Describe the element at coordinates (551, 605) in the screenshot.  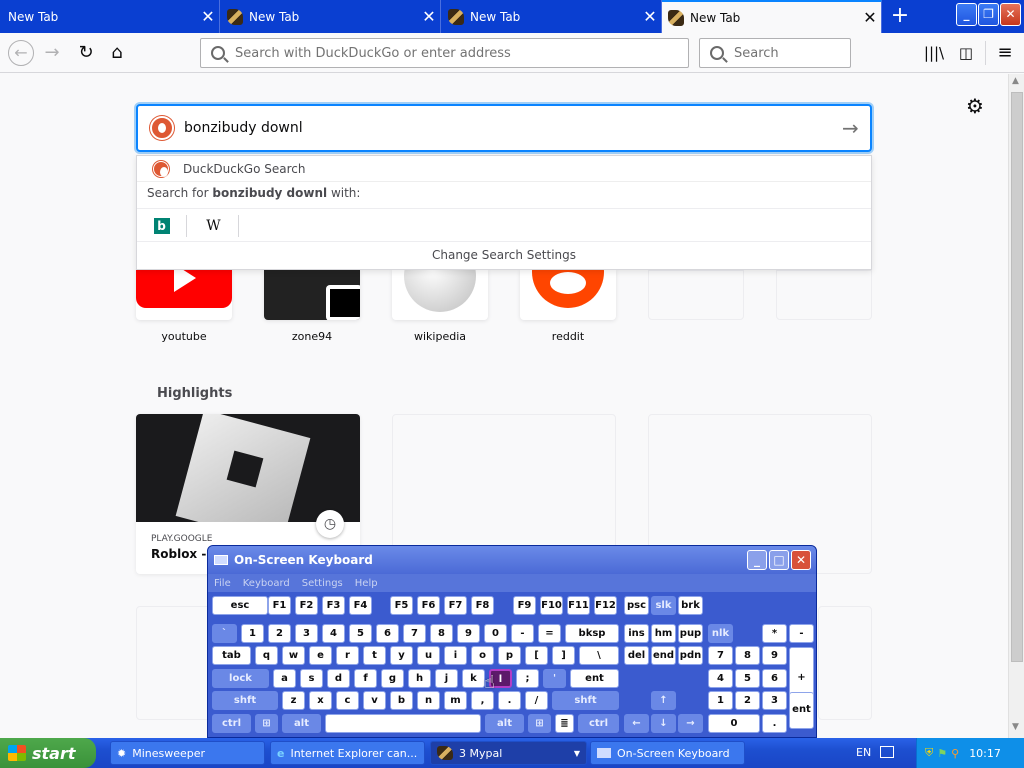
I see `osk-key: F10` at that location.